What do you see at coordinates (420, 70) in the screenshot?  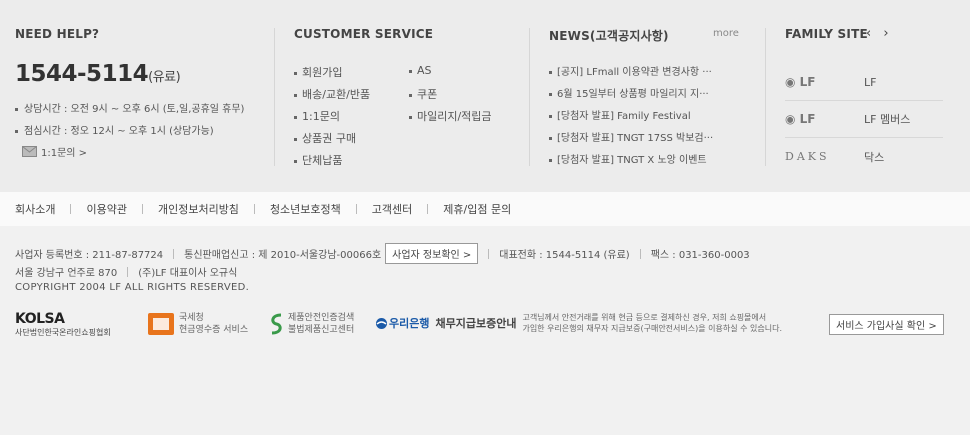 I see `cs-link-as: AS` at bounding box center [420, 70].